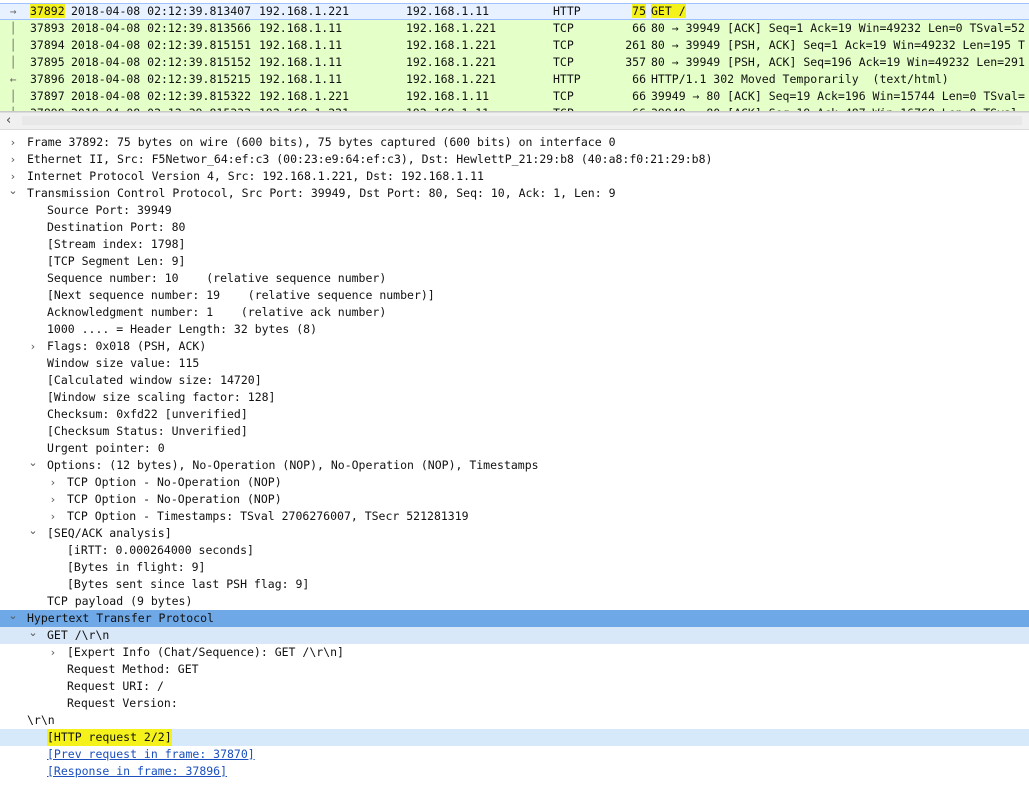  What do you see at coordinates (514, 601) in the screenshot?
I see `tcp-payload: TCP payload (9 bytes)` at bounding box center [514, 601].